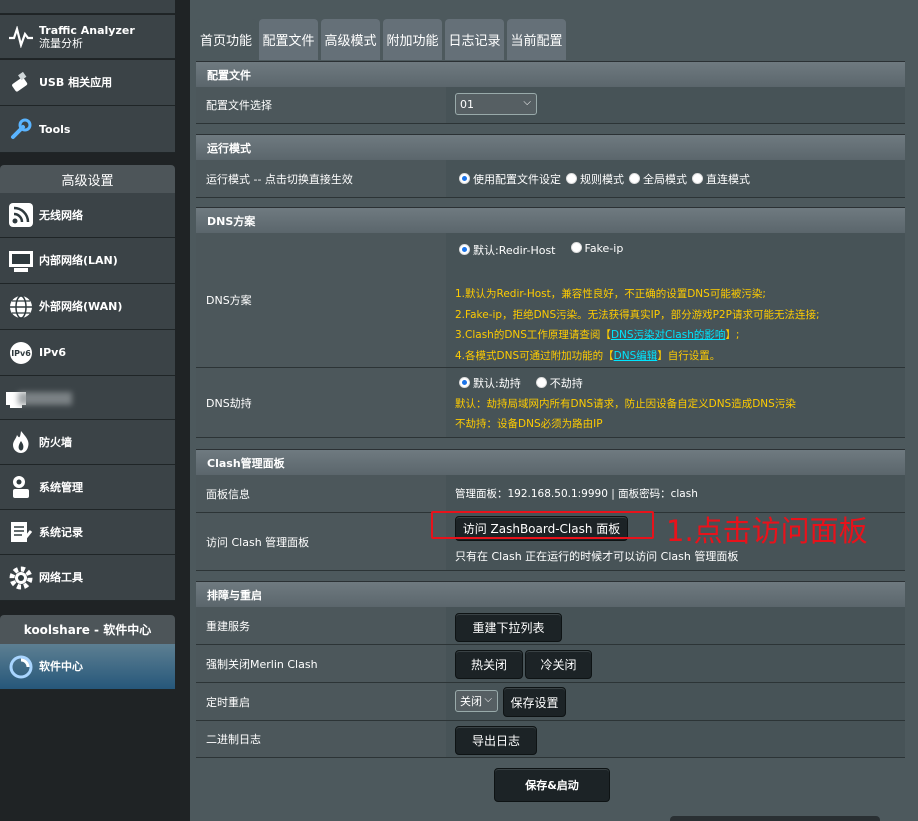  Describe the element at coordinates (21, 667) in the screenshot. I see `software-center-icon` at that location.